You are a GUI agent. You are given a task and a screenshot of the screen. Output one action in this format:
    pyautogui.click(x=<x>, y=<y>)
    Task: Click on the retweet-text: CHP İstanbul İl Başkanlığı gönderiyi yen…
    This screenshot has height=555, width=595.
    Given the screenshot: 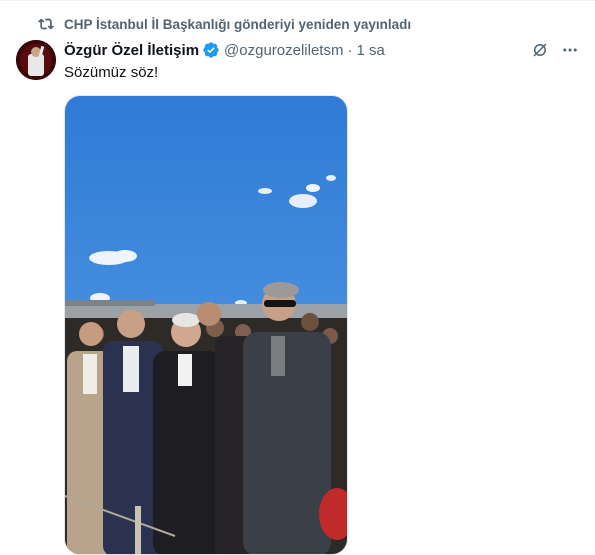 What is the action you would take?
    pyautogui.click(x=237, y=24)
    